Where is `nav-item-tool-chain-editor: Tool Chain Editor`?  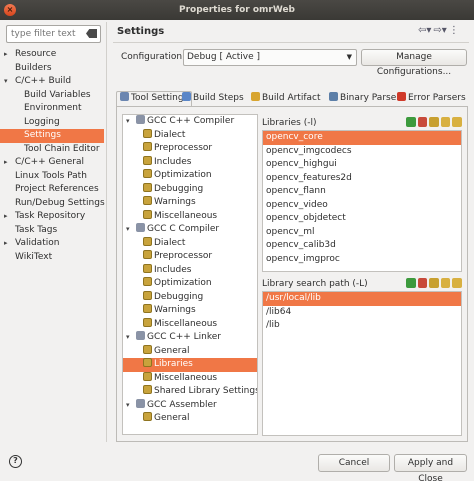
nav-item-tool-chain-editor: Tool Chain Editor is located at coordinates (52, 150).